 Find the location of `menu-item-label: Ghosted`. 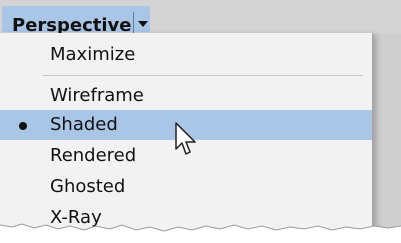

menu-item-label: Ghosted is located at coordinates (88, 186).